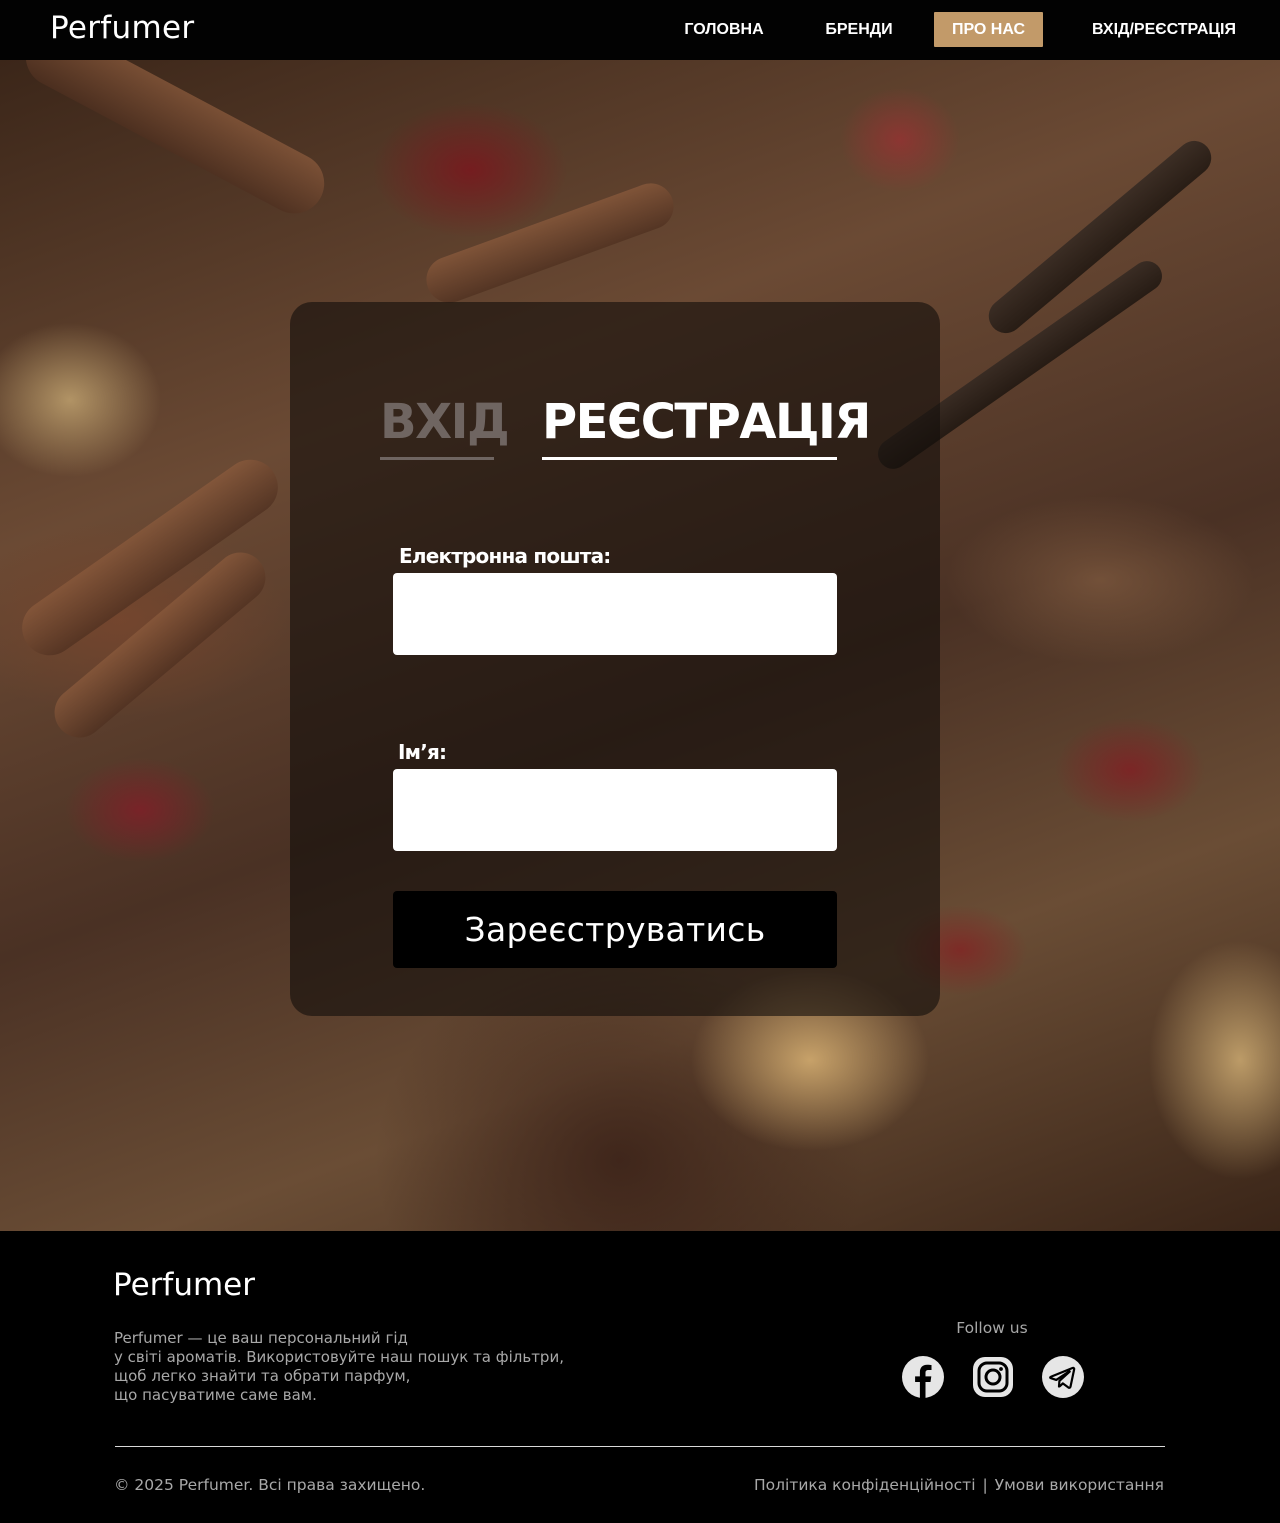  What do you see at coordinates (724, 29) in the screenshot?
I see `nav-link-home: ГОЛОВНА` at bounding box center [724, 29].